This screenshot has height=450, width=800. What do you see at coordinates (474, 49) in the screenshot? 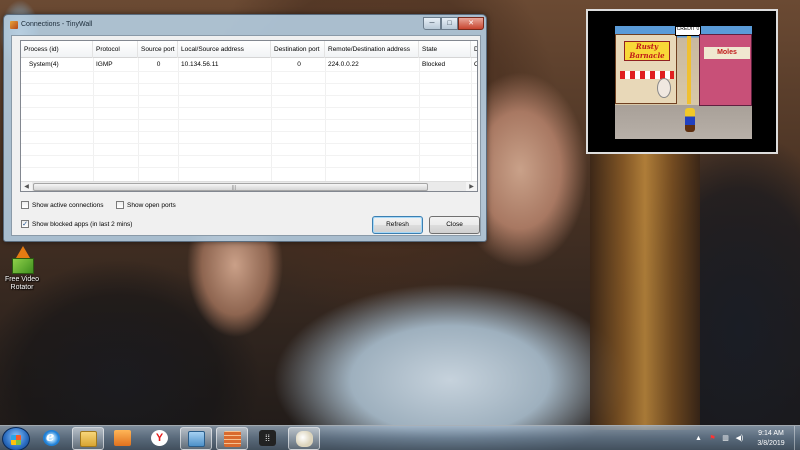
I see `column-header-direction: Di` at bounding box center [474, 49].